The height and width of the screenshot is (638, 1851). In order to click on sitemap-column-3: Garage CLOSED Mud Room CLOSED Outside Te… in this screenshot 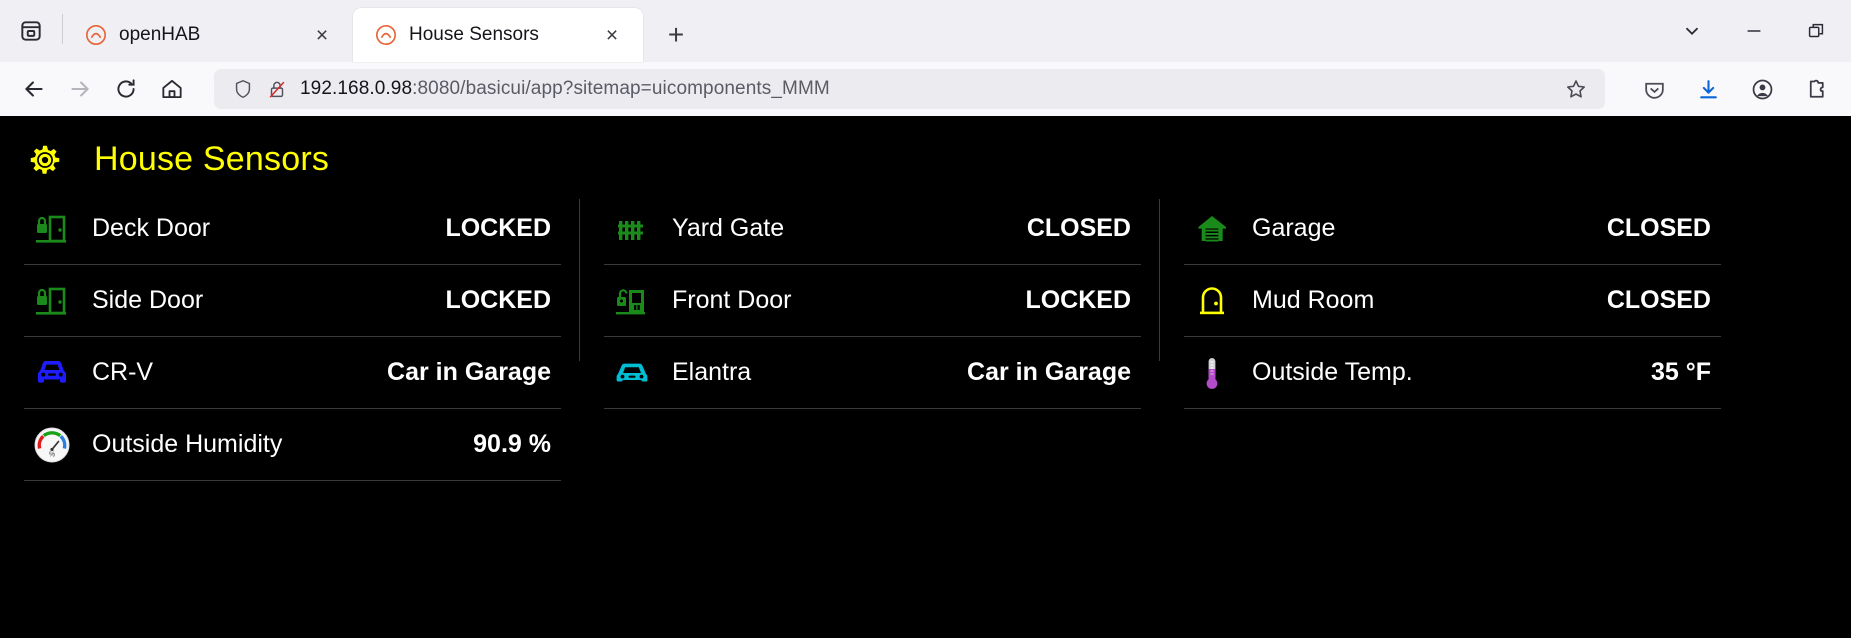, I will do `click(1452, 337)`.